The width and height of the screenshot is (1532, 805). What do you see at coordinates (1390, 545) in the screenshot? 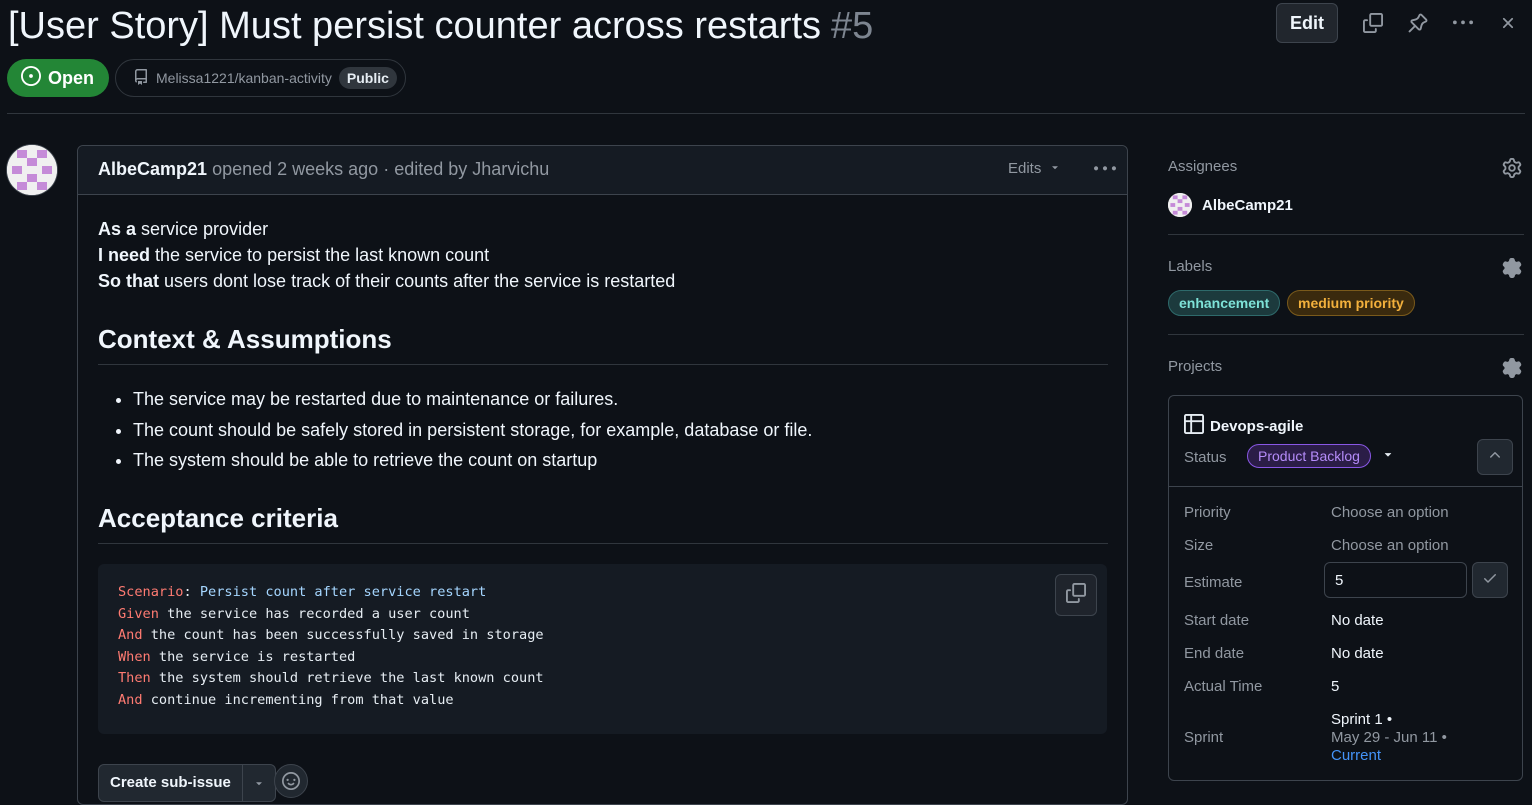
I see `size-select: Choose an option` at bounding box center [1390, 545].